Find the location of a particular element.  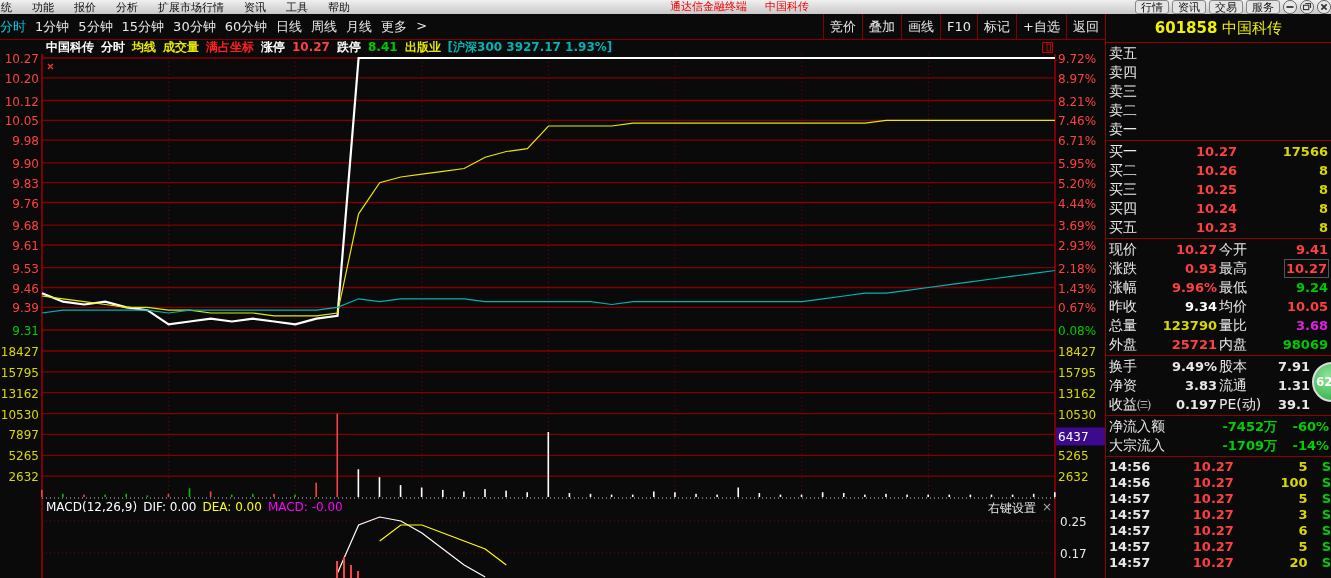

top-button: 资讯 is located at coordinates (1189, 7).